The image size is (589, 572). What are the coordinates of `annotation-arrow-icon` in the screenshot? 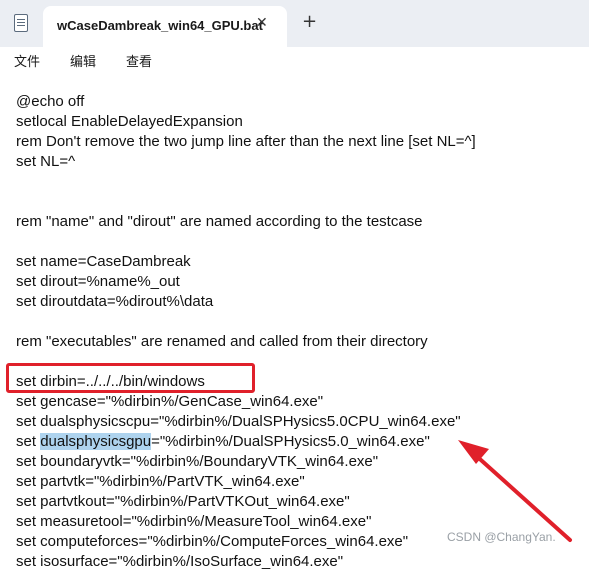 It's located at (515, 491).